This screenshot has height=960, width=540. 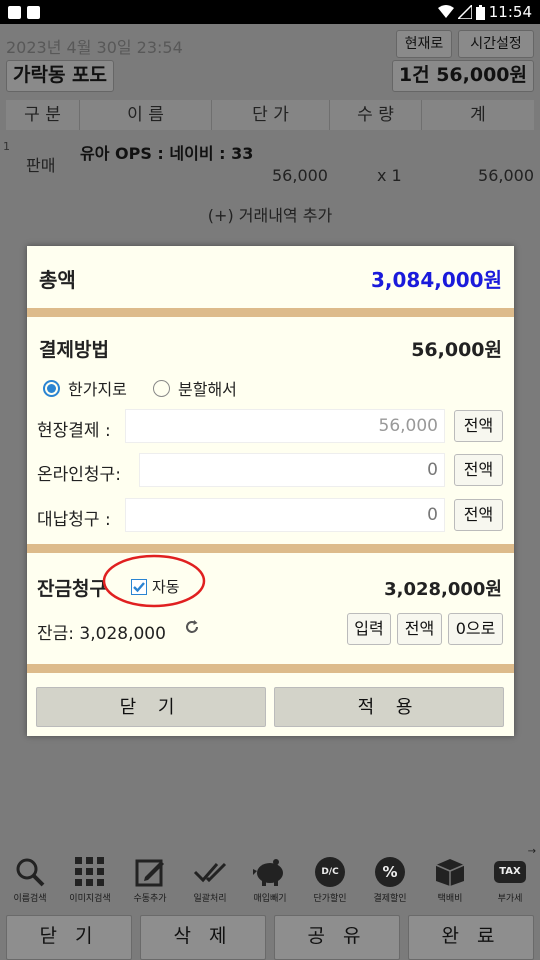 What do you see at coordinates (337, 937) in the screenshot?
I see `share-button: 공 유` at bounding box center [337, 937].